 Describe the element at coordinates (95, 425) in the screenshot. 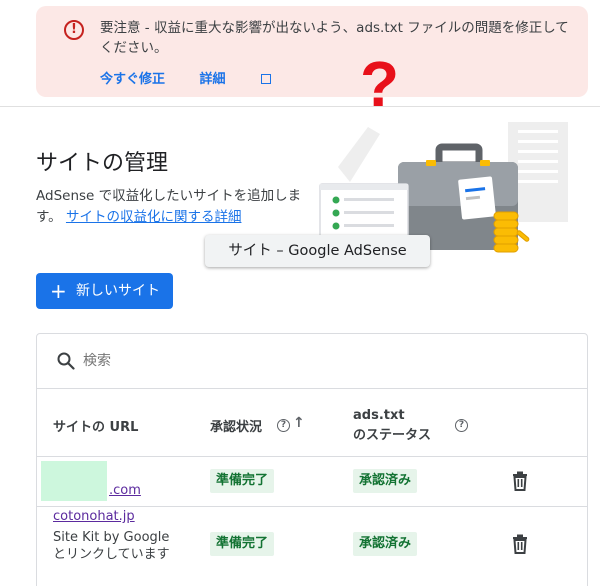

I see `column-header-url: サイトの URL` at that location.